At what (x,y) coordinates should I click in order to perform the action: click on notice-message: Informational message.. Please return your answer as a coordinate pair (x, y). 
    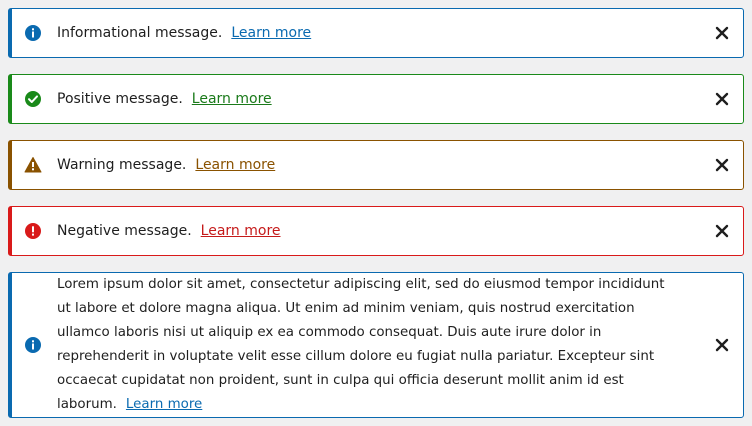
    Looking at the image, I should click on (140, 33).